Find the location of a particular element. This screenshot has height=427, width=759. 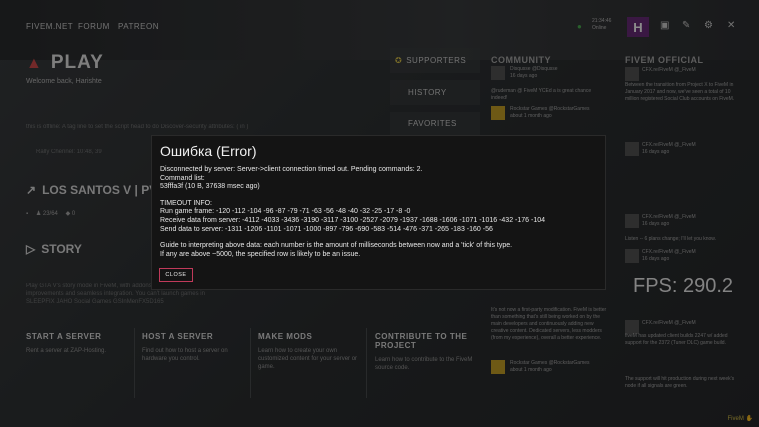

error-title: Ошибка (Error) is located at coordinates (208, 151).